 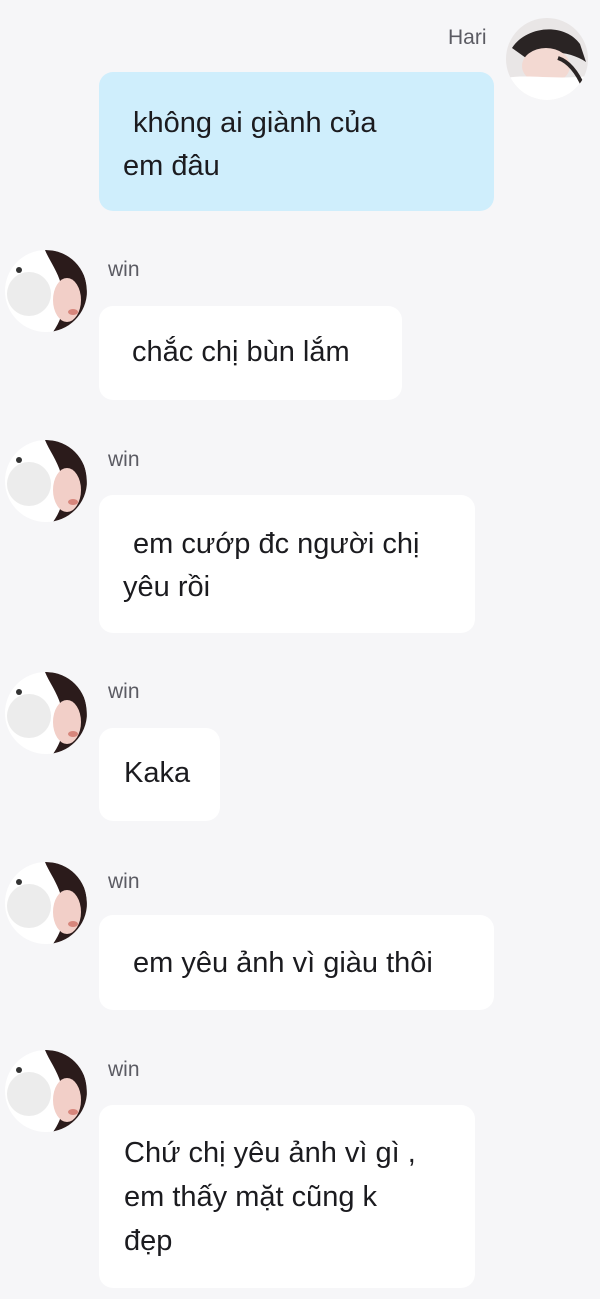 What do you see at coordinates (276, 544) in the screenshot?
I see `message-text: em cướp đc người chị` at bounding box center [276, 544].